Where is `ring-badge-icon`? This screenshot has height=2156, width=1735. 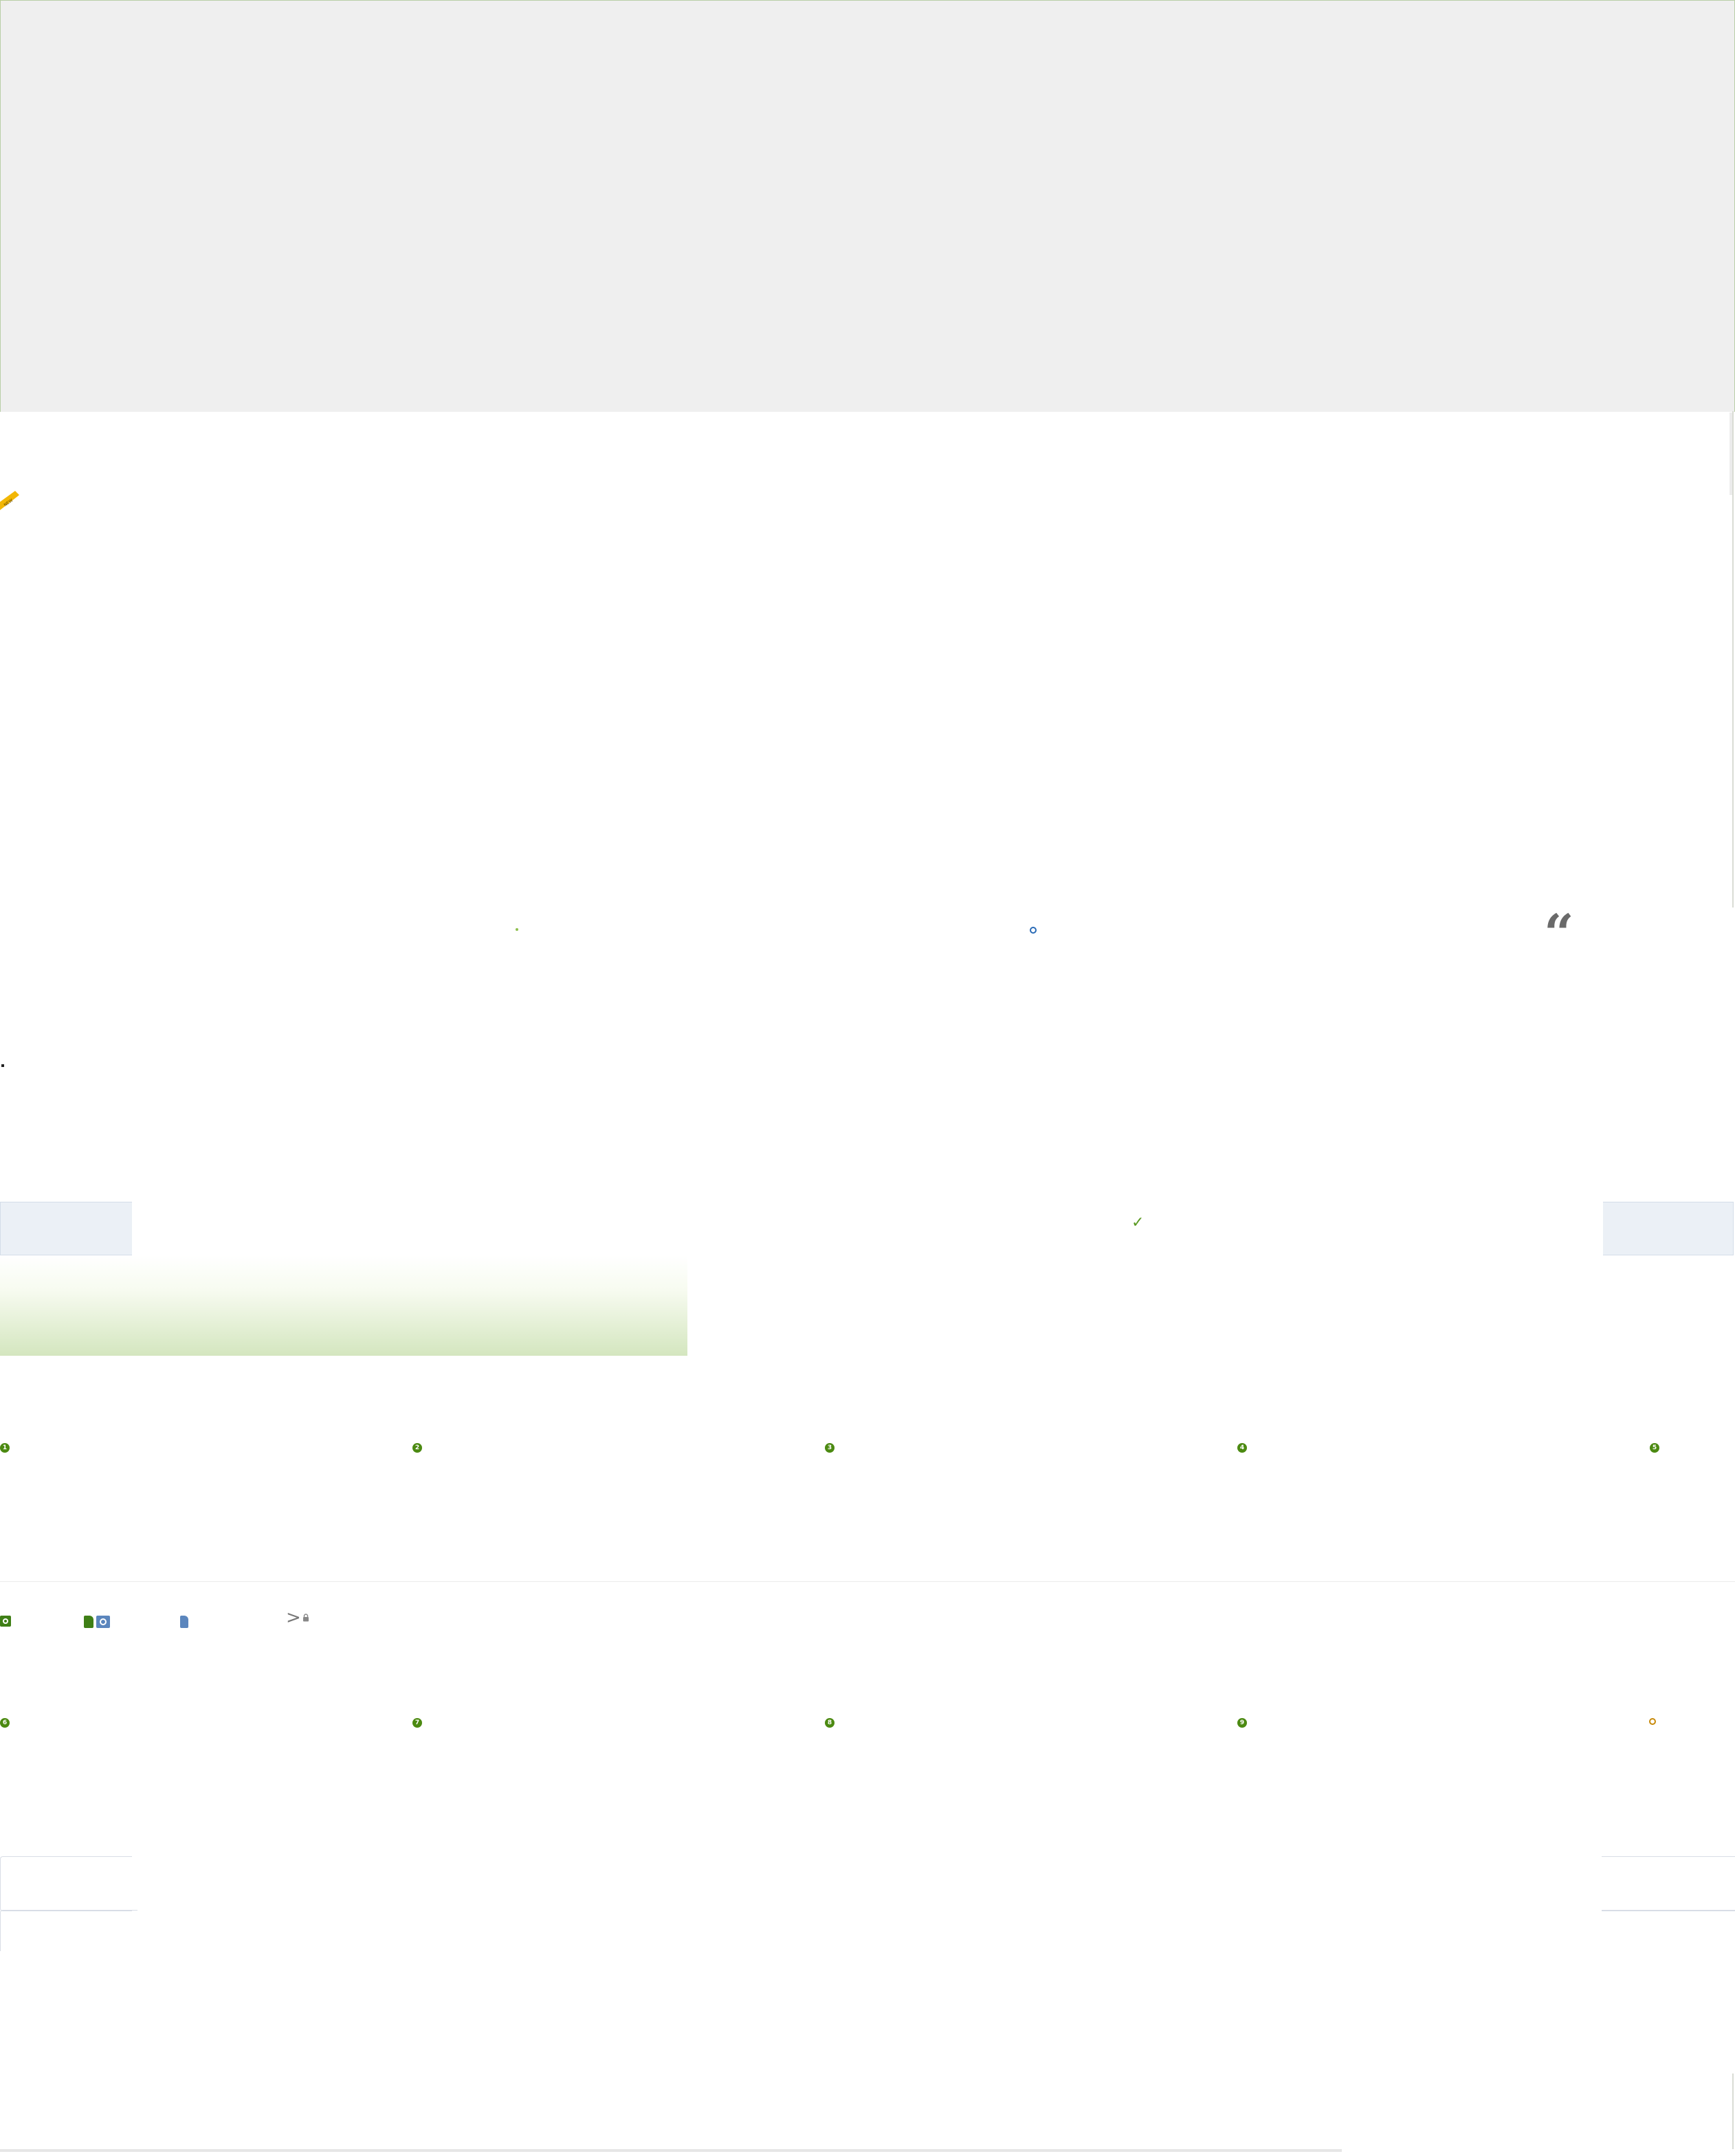
ring-badge-icon is located at coordinates (103, 1622).